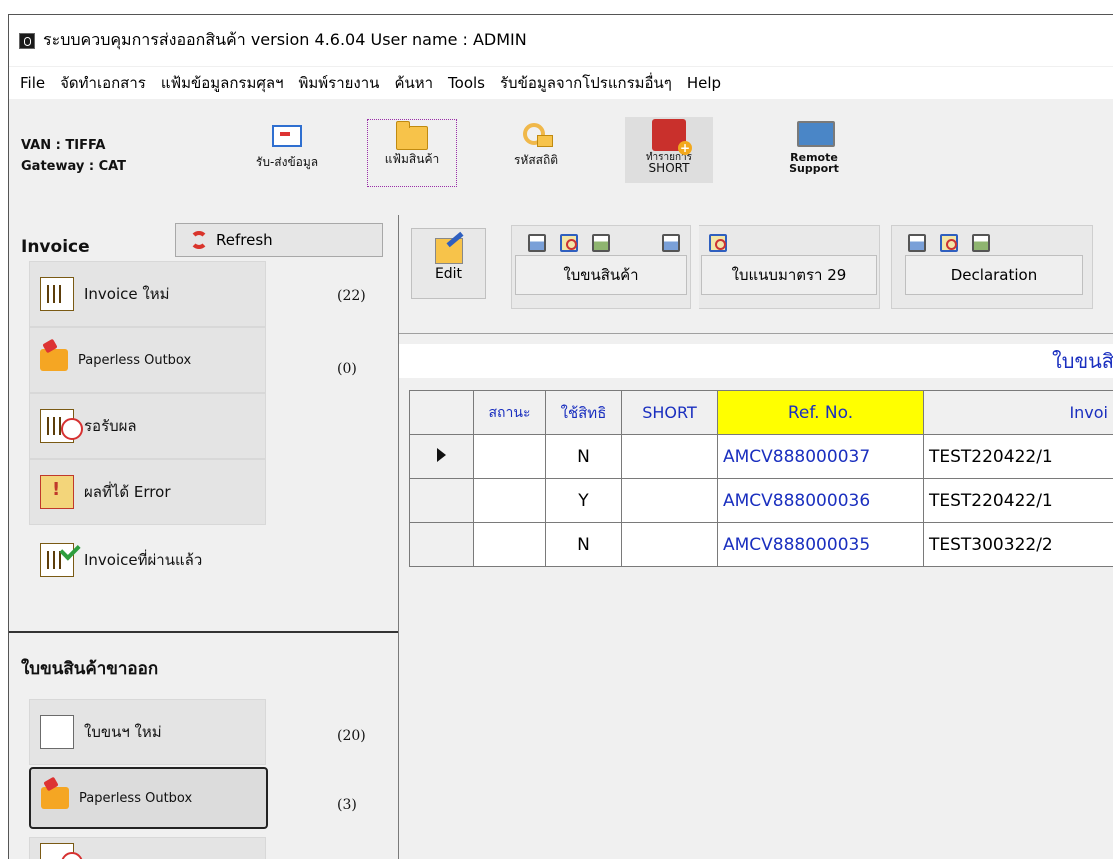  I want to click on current-row-arrow-icon, so click(441, 455).